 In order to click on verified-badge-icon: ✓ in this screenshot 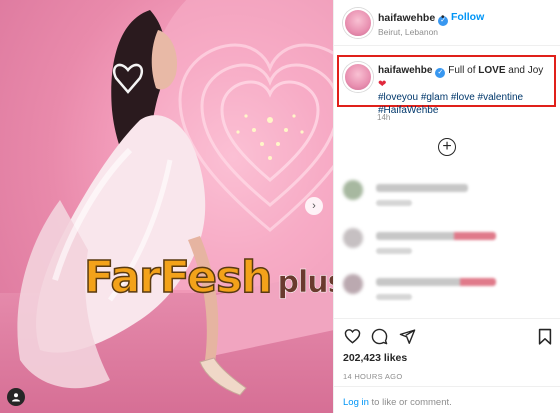, I will do `click(440, 73)`.